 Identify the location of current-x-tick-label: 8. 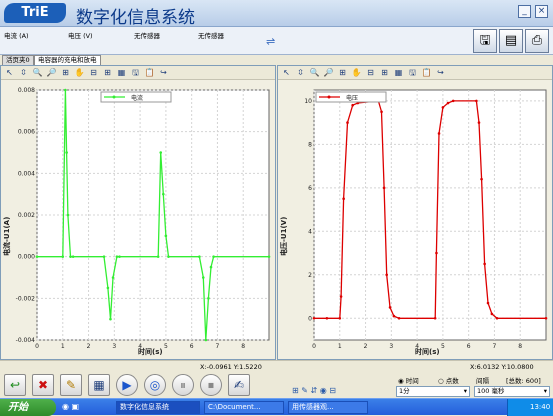
(243, 346).